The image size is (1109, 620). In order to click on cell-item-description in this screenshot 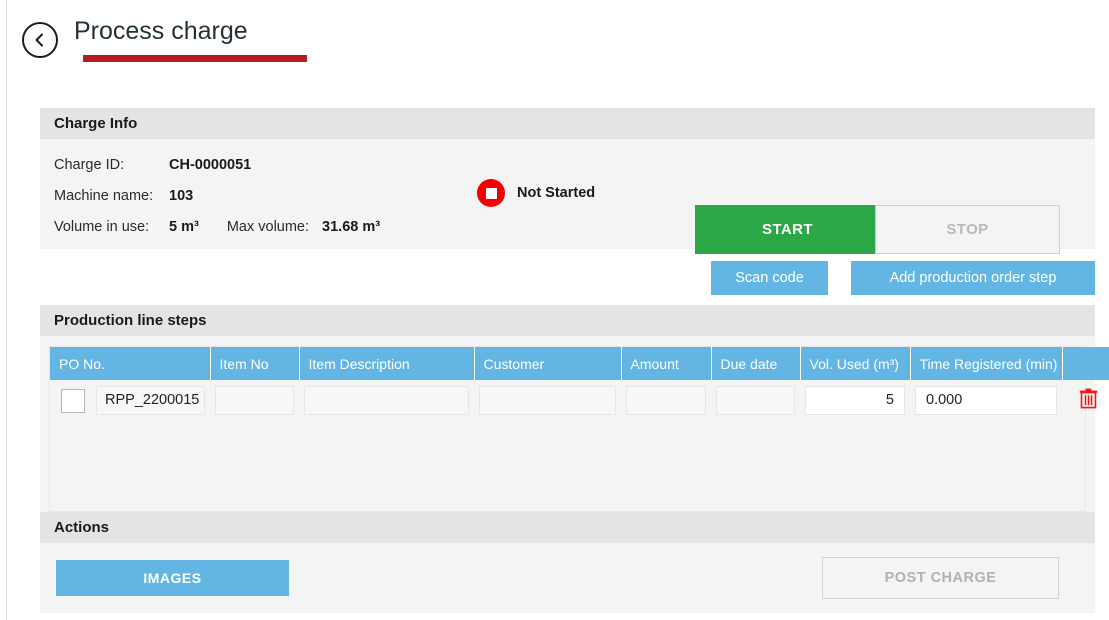, I will do `click(386, 400)`.